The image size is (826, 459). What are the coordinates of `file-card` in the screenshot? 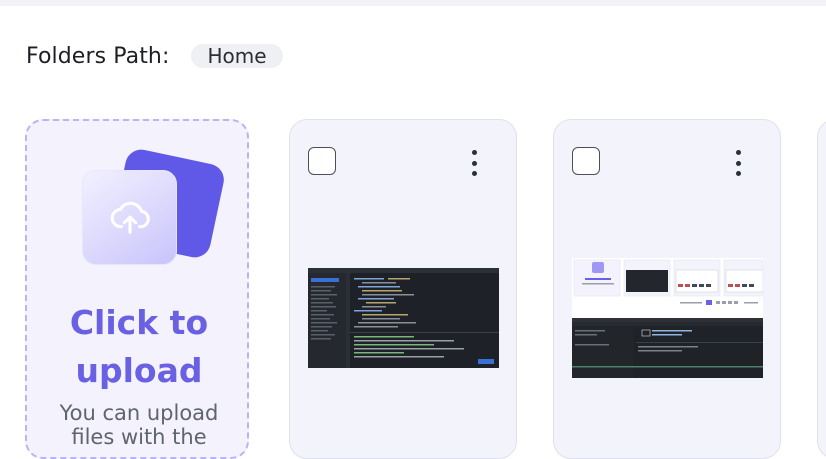 It's located at (821, 289).